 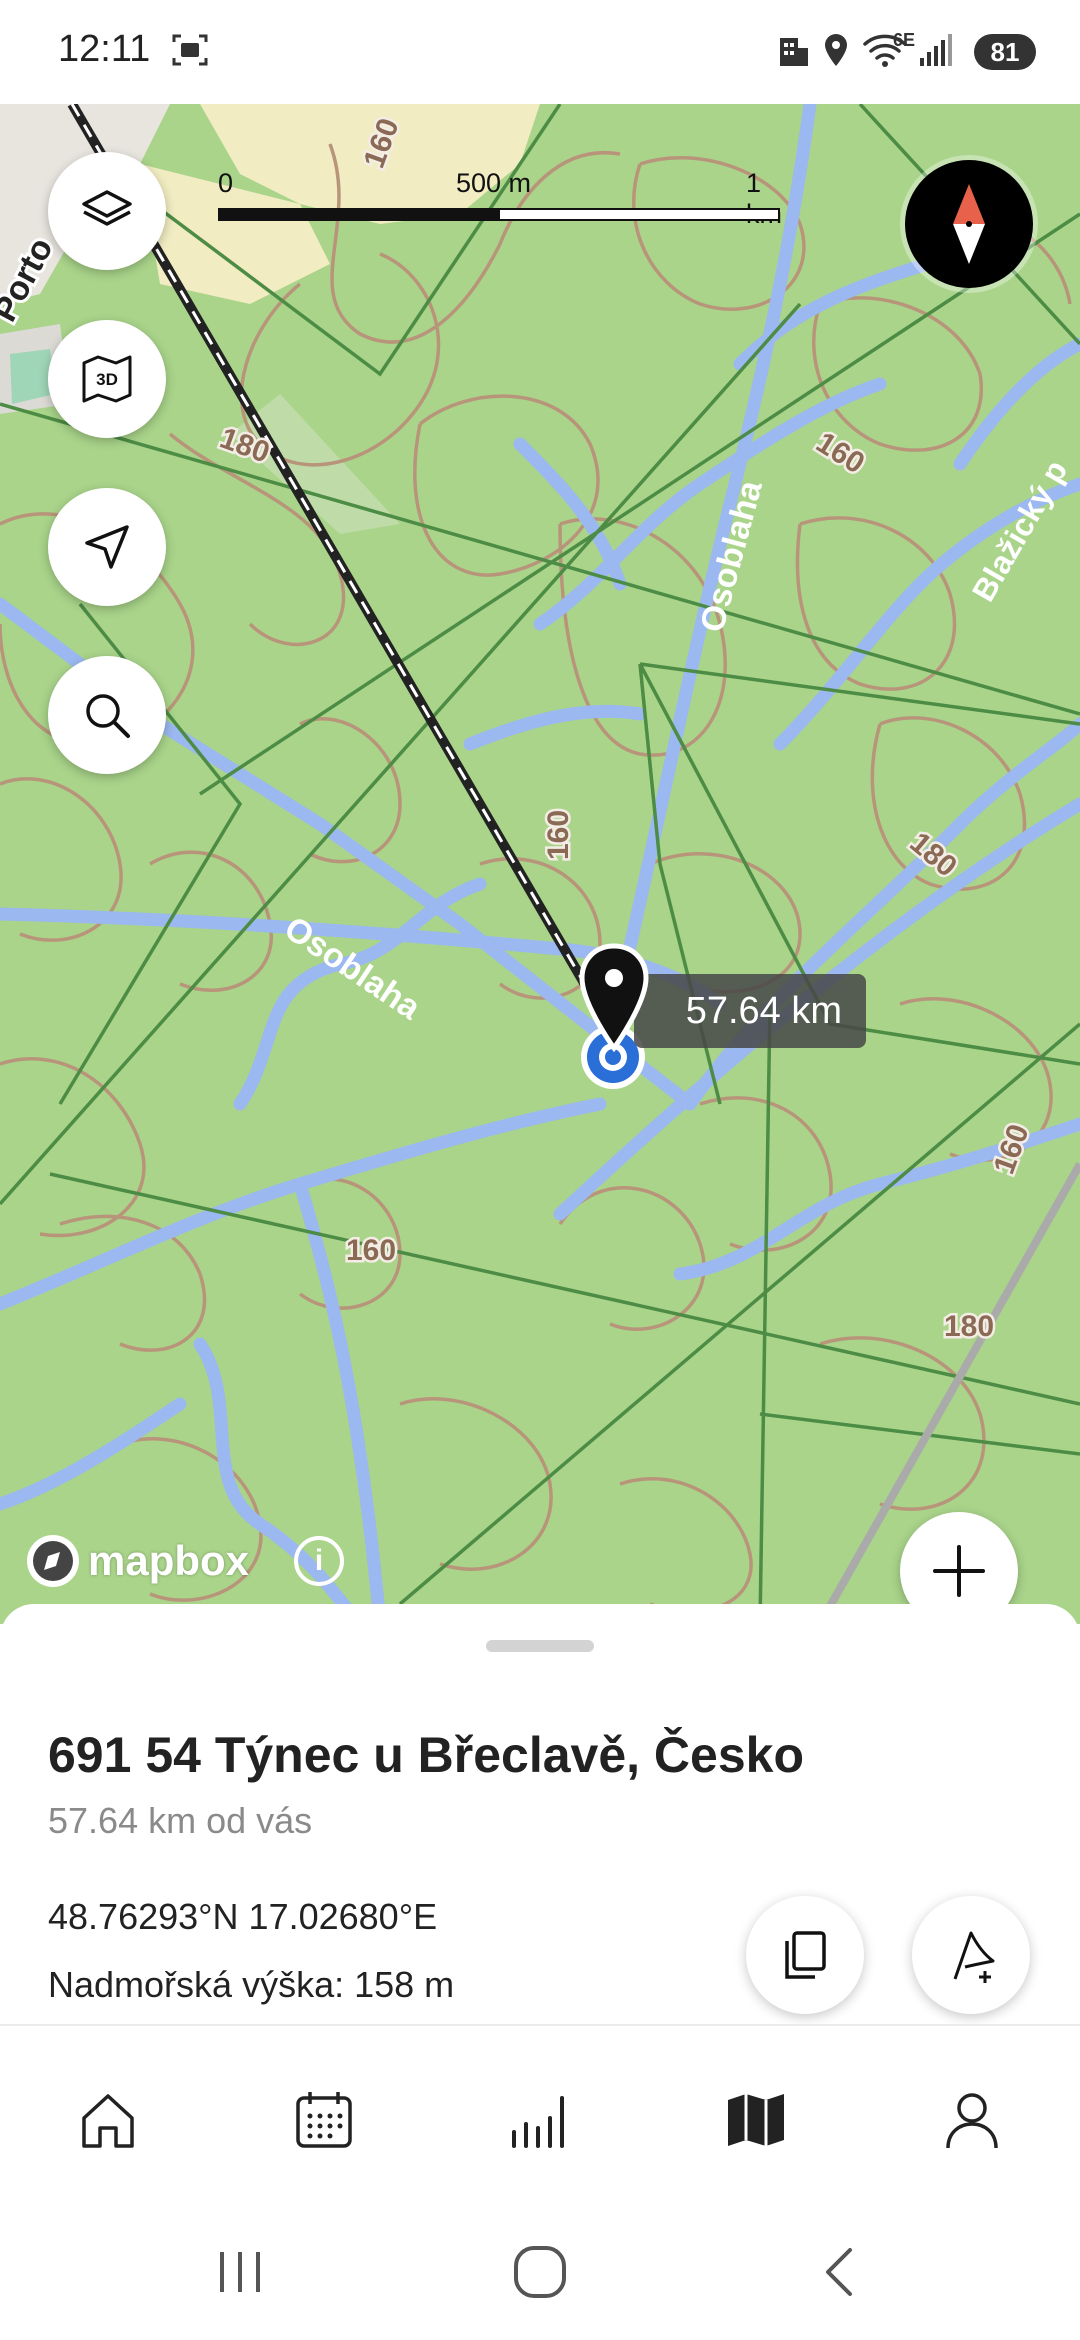 I want to click on distance-label: 57.64 km, so click(x=750, y=1011).